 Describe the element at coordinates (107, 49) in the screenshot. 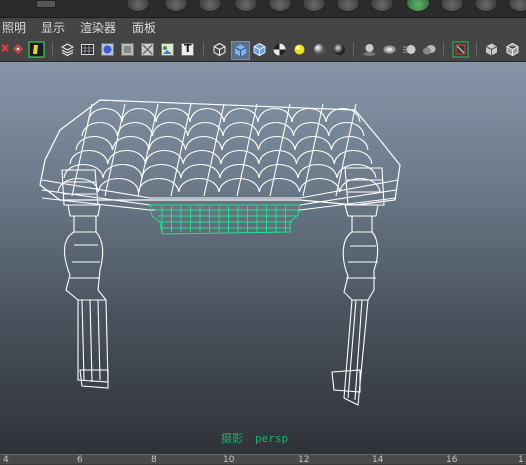

I see `smooth-shade-icon` at that location.